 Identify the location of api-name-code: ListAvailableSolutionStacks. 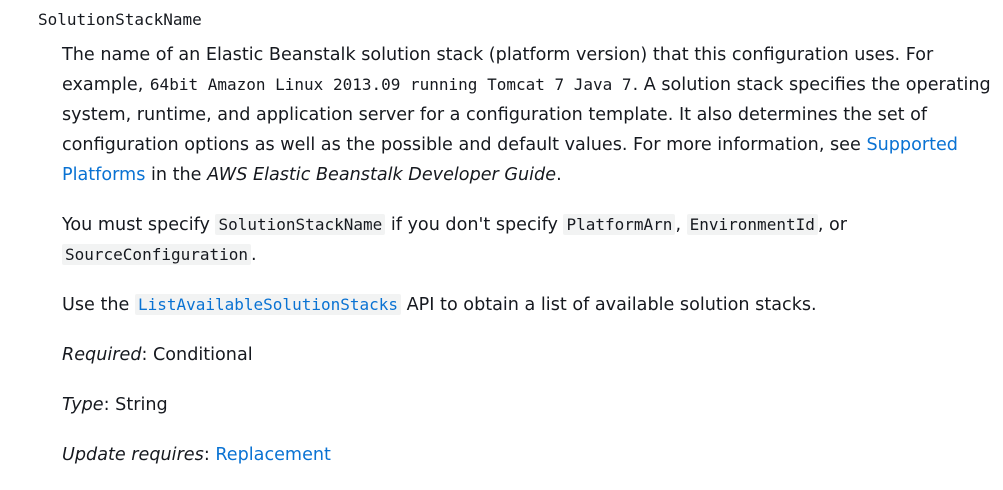
(268, 304).